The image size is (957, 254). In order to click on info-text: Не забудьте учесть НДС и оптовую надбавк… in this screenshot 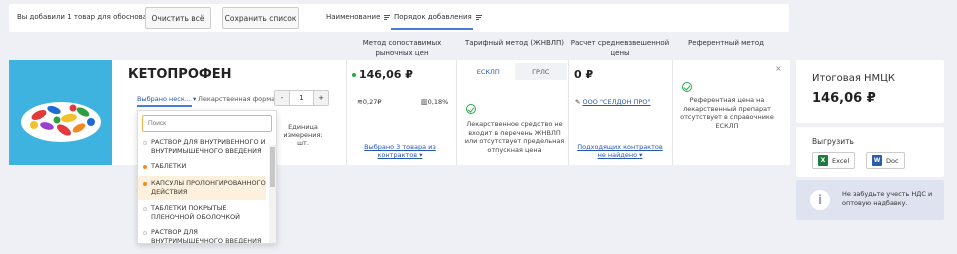, I will do `click(887, 198)`.